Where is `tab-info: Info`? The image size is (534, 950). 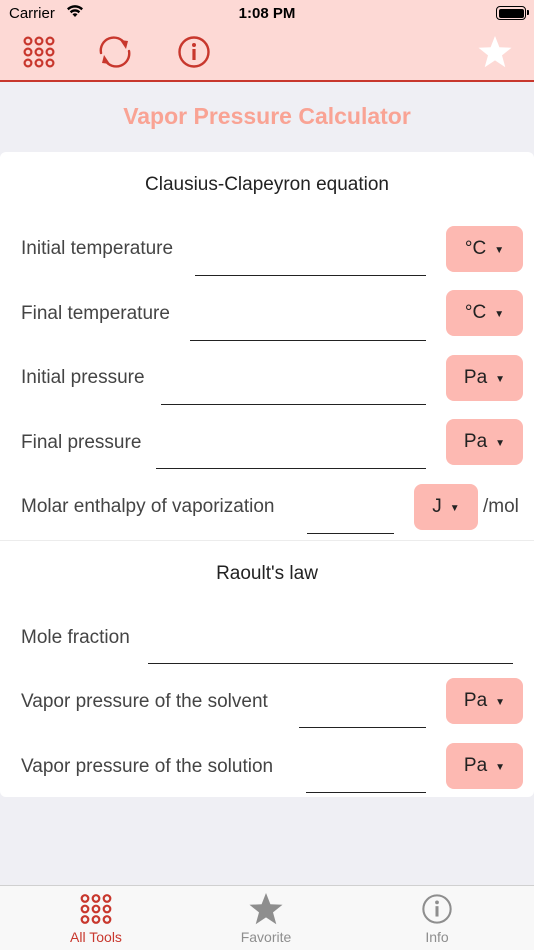
tab-info: Info is located at coordinates (437, 918).